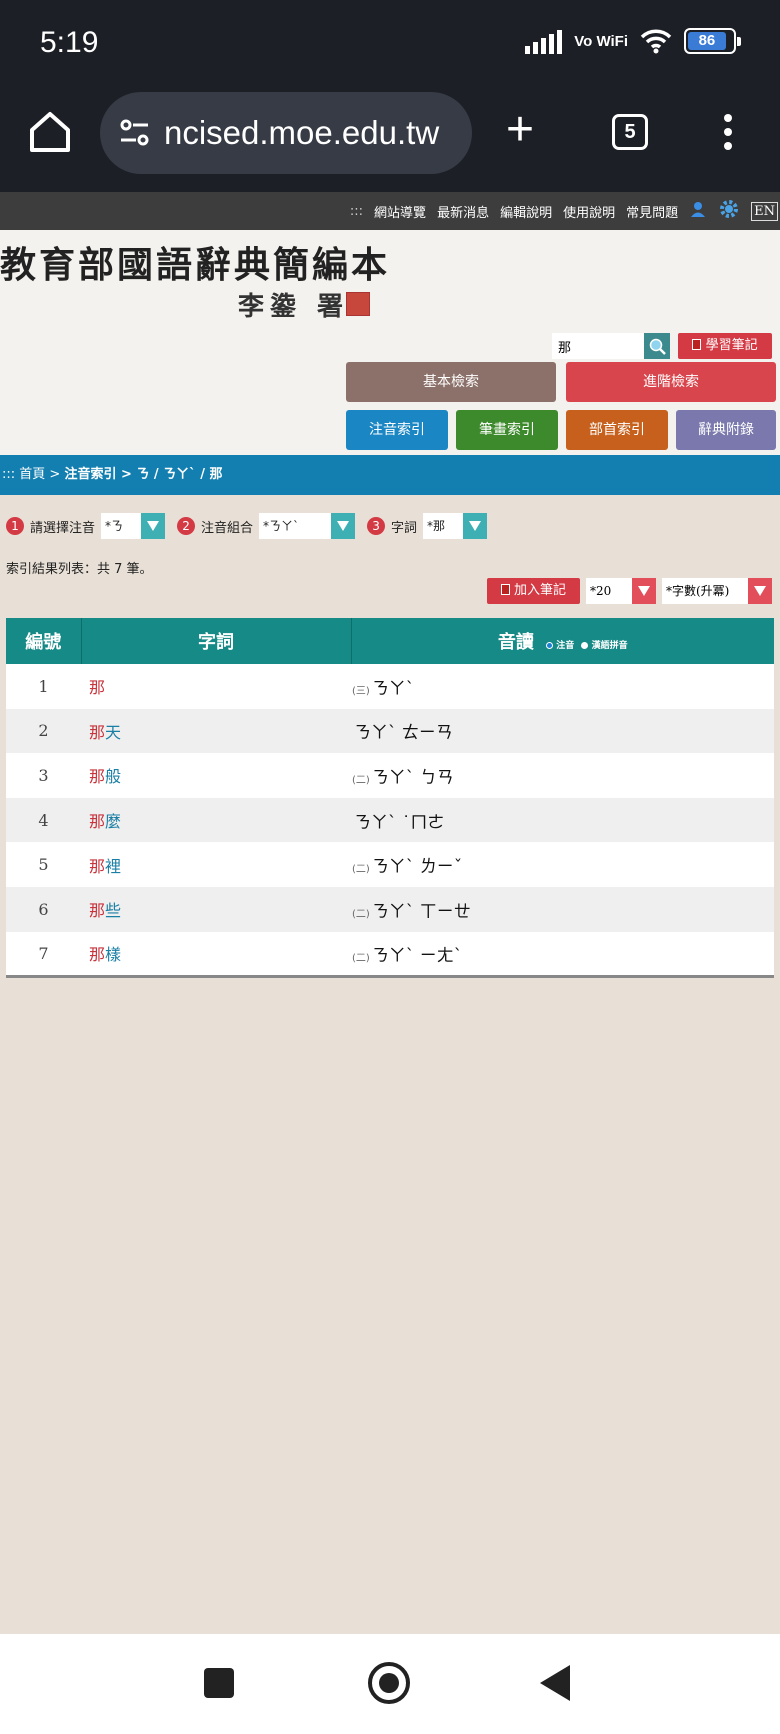  Describe the element at coordinates (216, 864) in the screenshot. I see `row-word: 那裡` at that location.